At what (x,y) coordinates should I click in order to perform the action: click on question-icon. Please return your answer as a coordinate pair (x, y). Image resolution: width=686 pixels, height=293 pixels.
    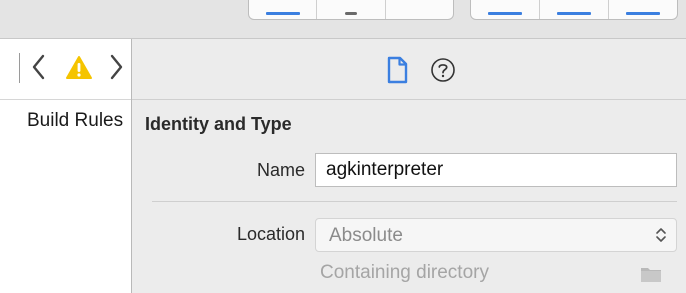
    Looking at the image, I should click on (443, 70).